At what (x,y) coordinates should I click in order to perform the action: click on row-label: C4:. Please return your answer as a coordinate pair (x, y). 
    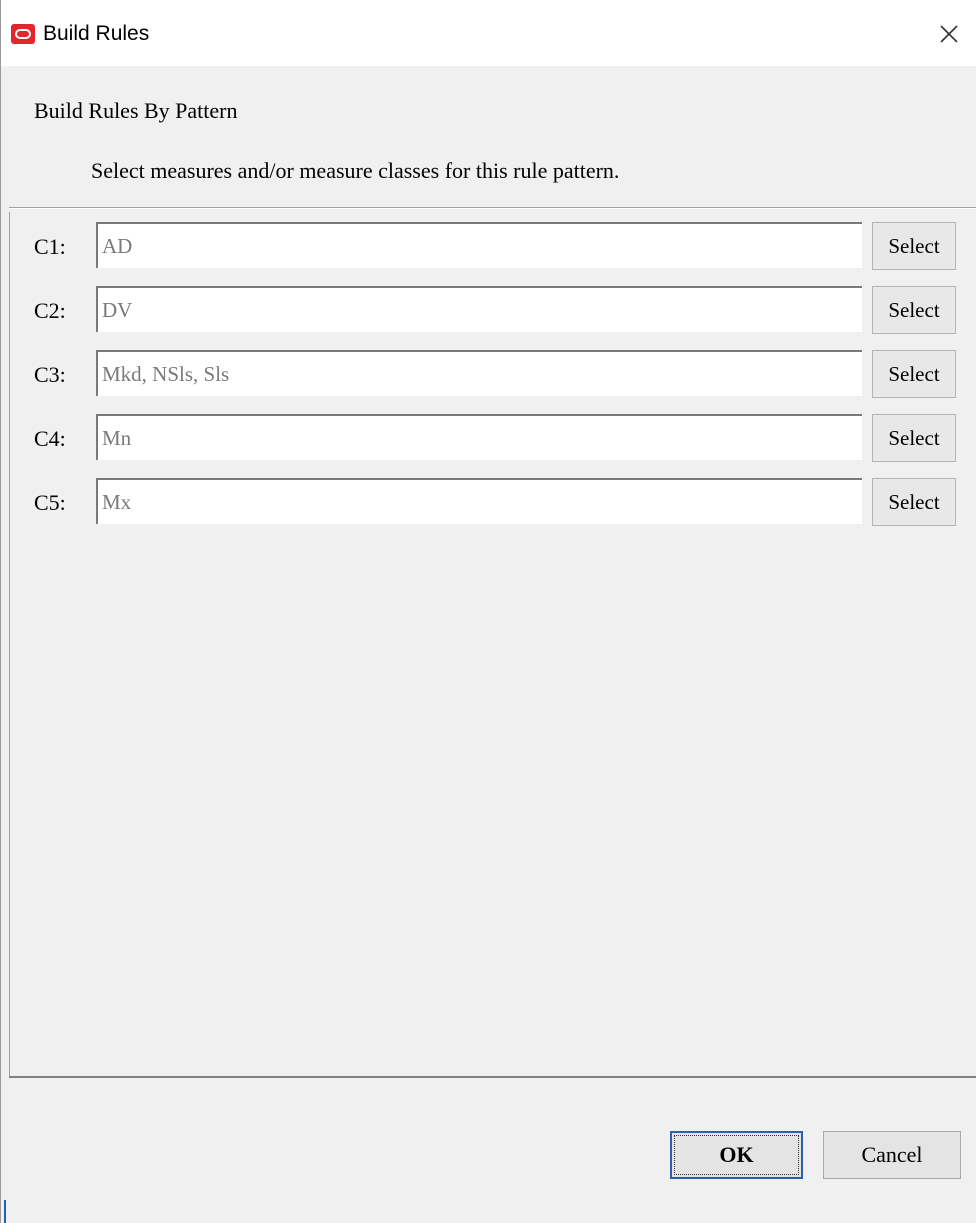
    Looking at the image, I should click on (50, 438).